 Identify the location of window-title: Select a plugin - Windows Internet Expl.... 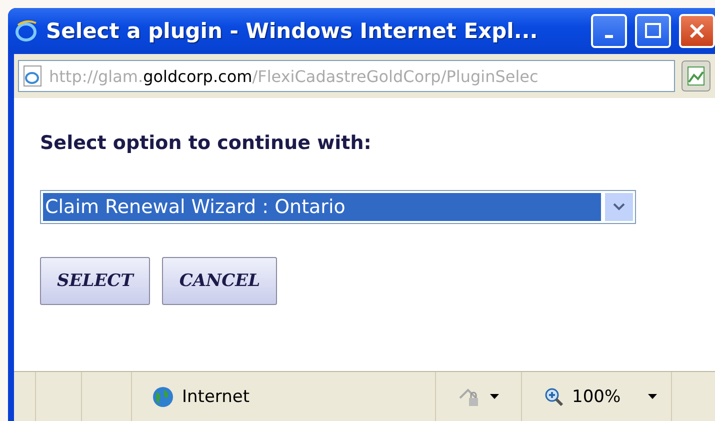
(292, 31).